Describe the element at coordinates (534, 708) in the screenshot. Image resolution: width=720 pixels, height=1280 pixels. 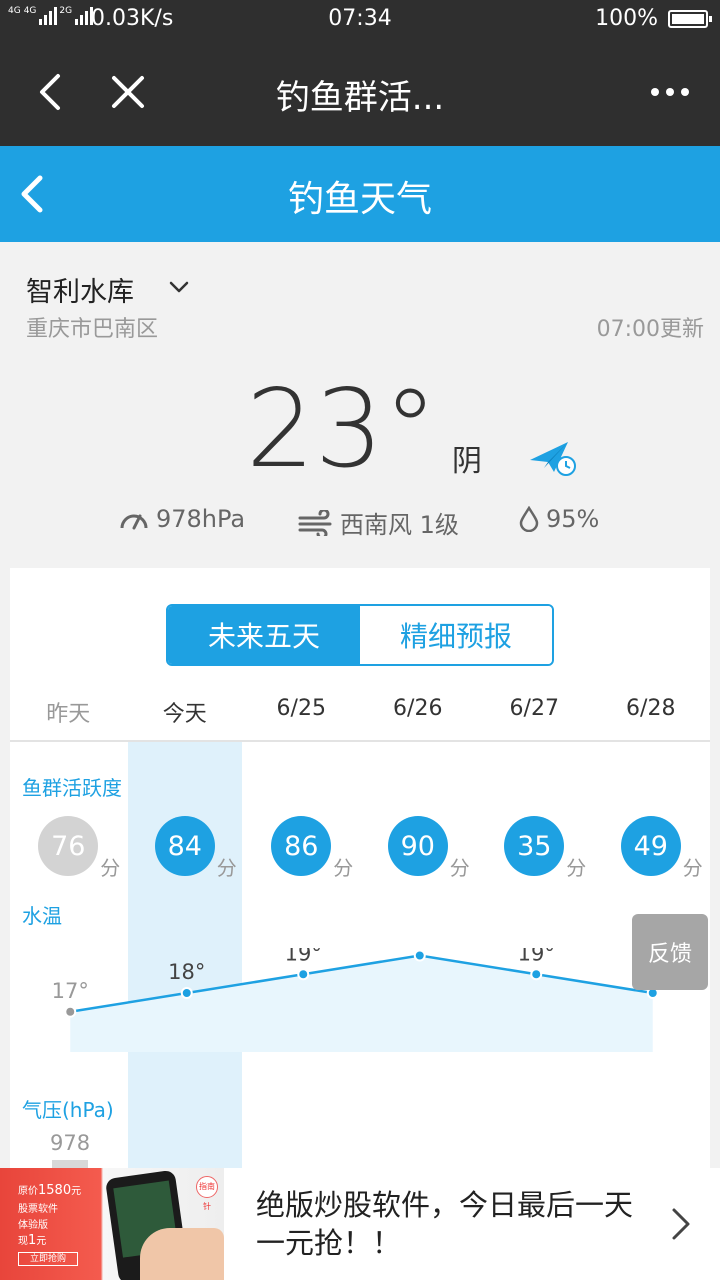
I see `day-label: 6/27` at that location.